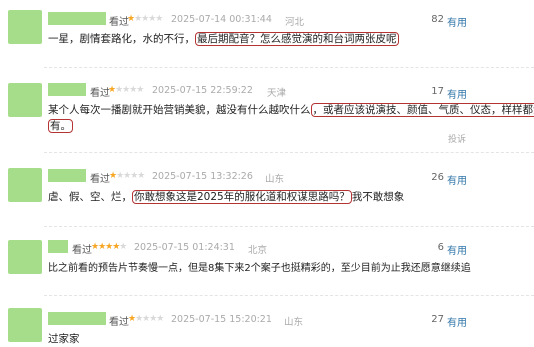  I want to click on useful-count: 17, so click(437, 91).